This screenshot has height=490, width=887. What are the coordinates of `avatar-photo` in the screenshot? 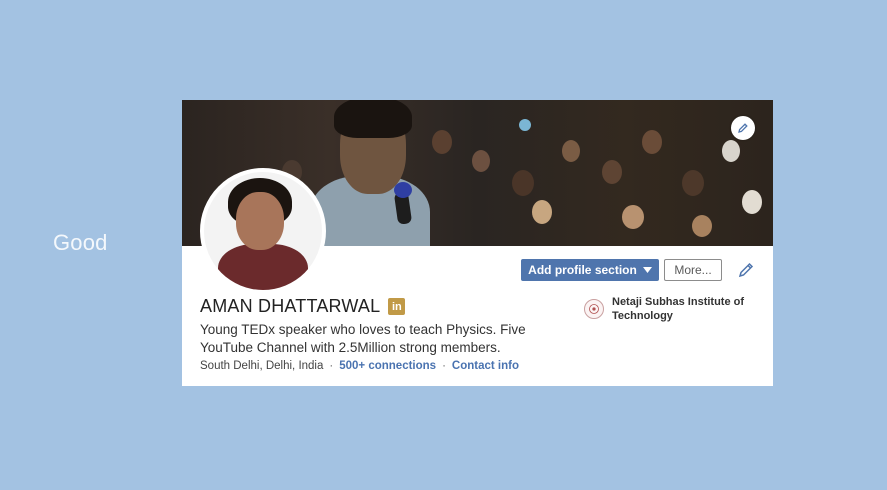 It's located at (263, 231).